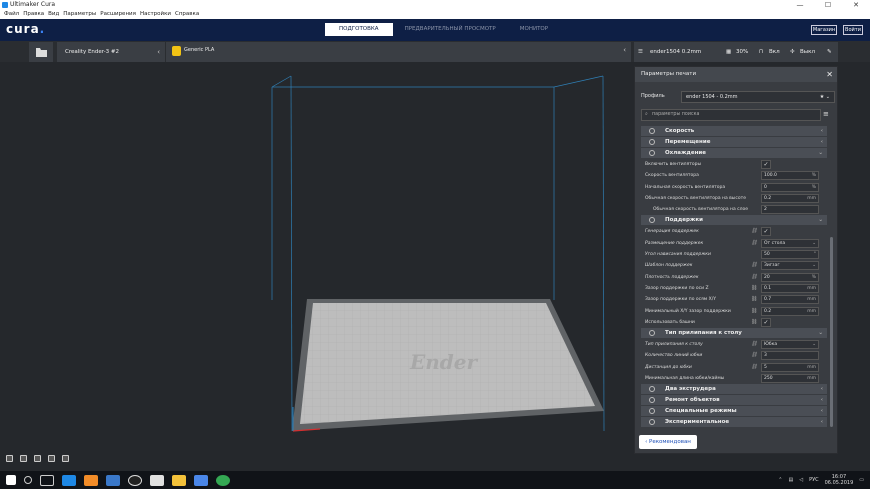 The height and width of the screenshot is (489, 870). What do you see at coordinates (790, 243) in the screenshot?
I see `setting-dropdown: От стола ⌄` at bounding box center [790, 243].